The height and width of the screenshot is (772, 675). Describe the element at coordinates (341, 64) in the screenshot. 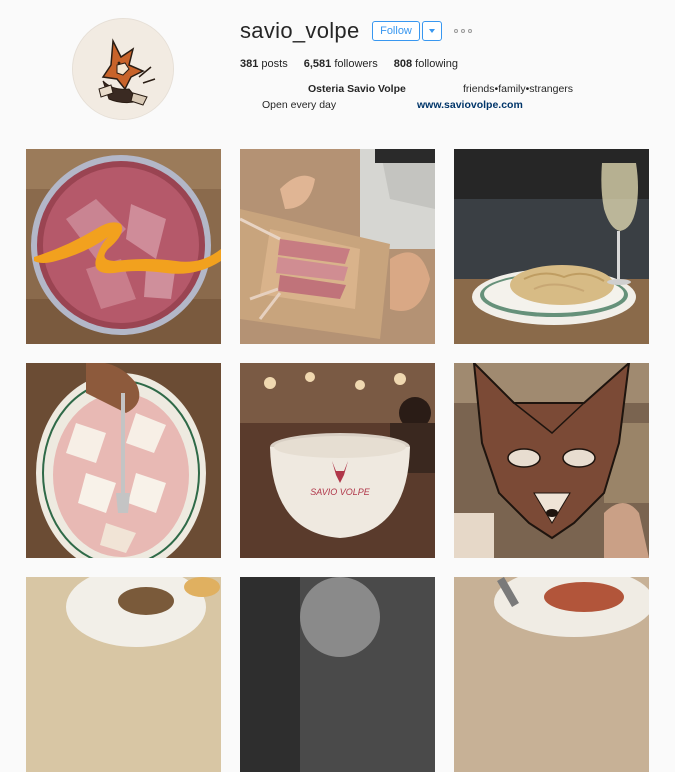

I see `followers-stat: 6,581 followers` at that location.